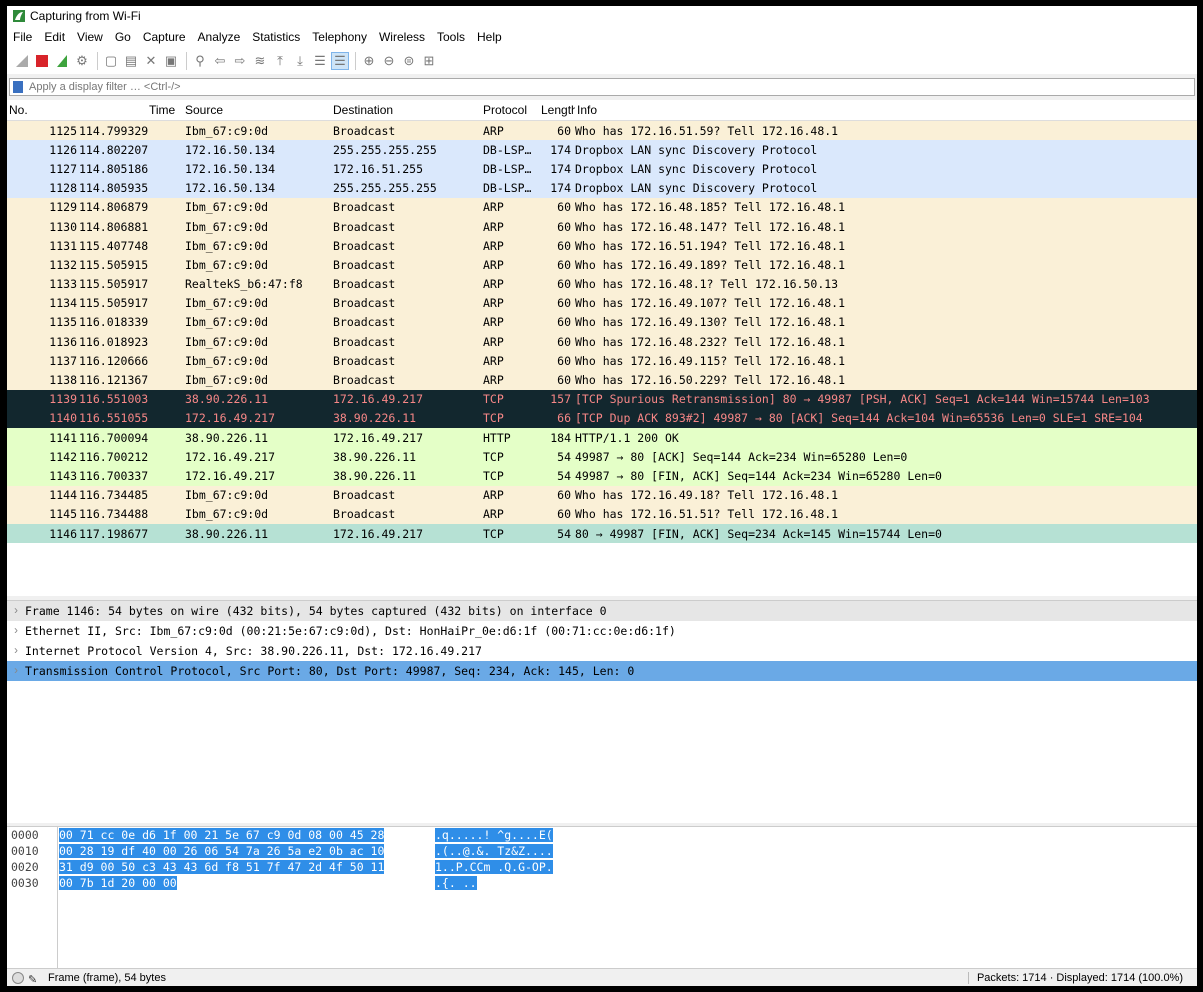  I want to click on last-packet-icon: ⤓, so click(300, 61).